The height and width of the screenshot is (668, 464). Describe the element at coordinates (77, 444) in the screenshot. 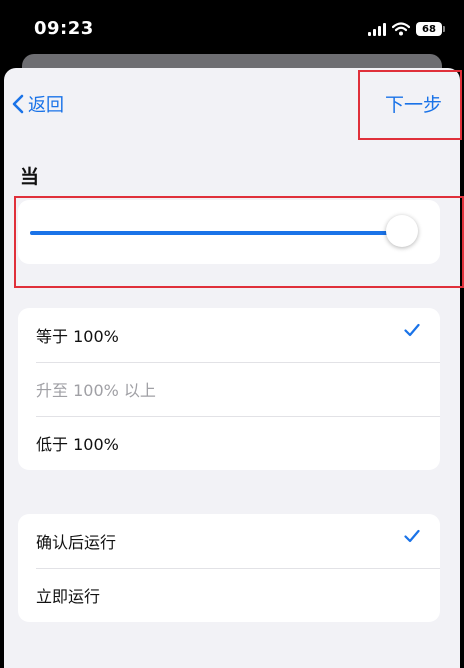

I see `option-label: 低于 100%` at that location.